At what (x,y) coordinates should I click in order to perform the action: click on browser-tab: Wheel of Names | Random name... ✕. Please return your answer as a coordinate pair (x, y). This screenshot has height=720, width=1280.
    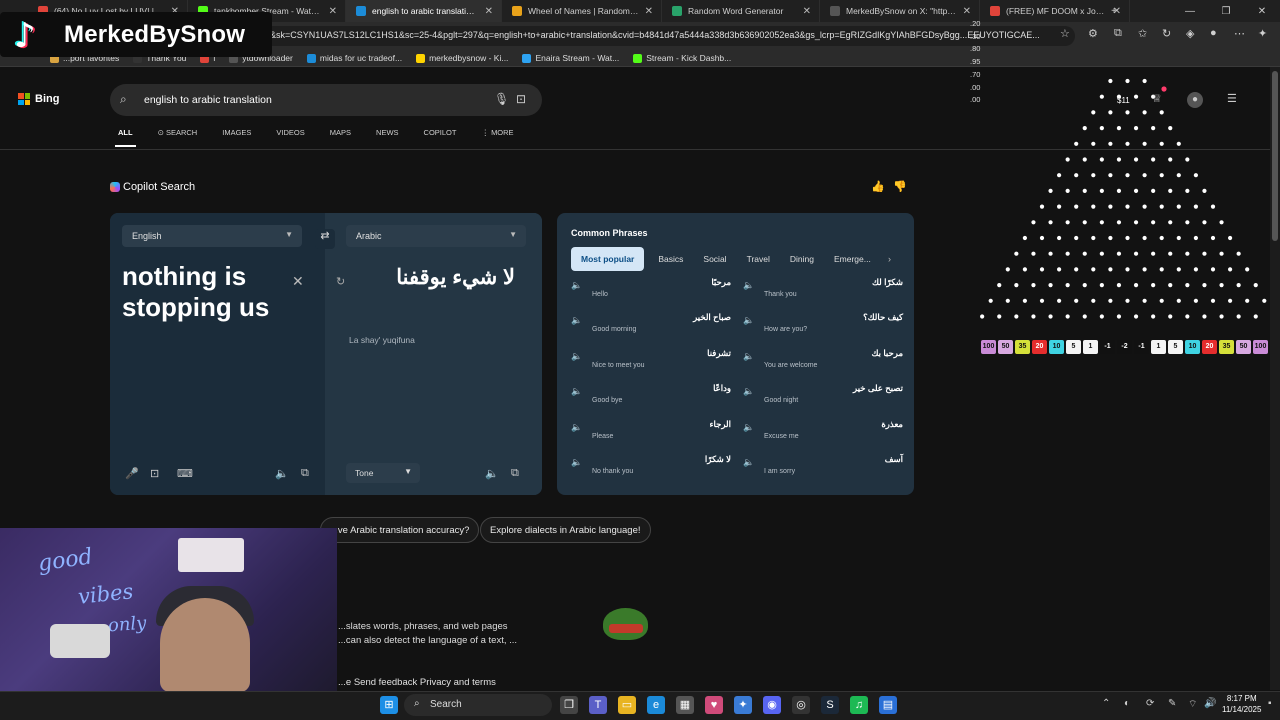
    Looking at the image, I should click on (582, 11).